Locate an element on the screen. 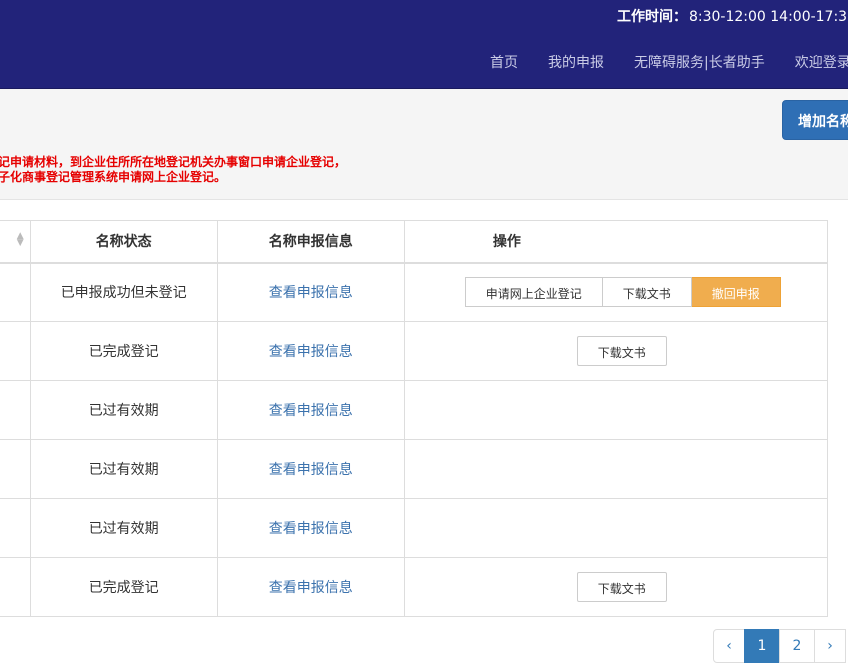 This screenshot has width=848, height=663. next-page-button: › is located at coordinates (830, 646).